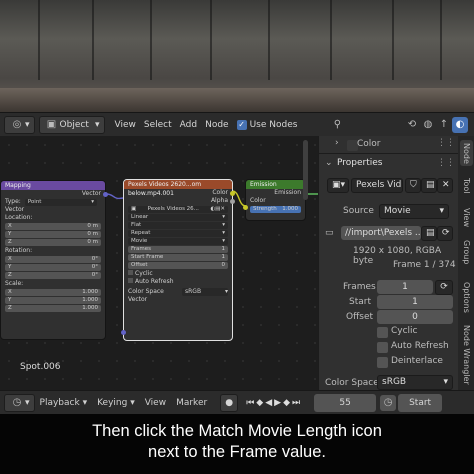 The image size is (474, 474). What do you see at coordinates (123, 332) in the screenshot?
I see `vector-input-socket` at bounding box center [123, 332].